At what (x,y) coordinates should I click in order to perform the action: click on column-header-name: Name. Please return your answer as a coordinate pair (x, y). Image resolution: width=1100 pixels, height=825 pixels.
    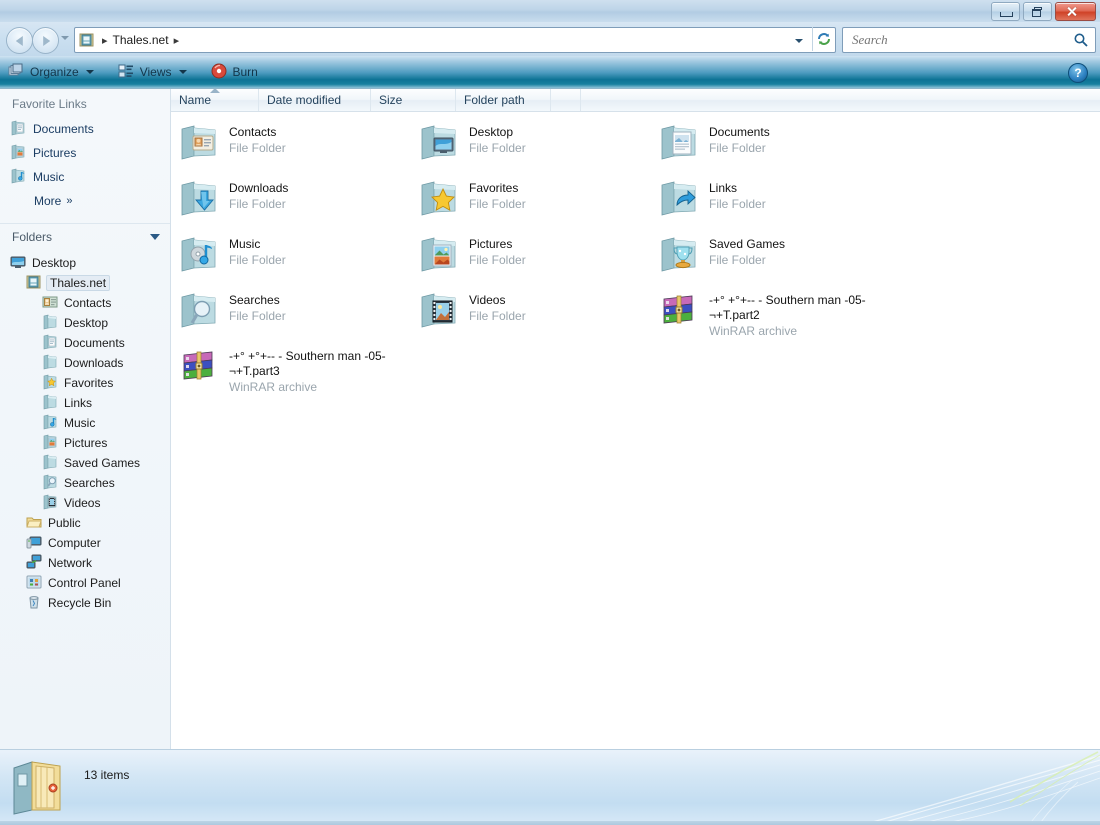
    Looking at the image, I should click on (215, 99).